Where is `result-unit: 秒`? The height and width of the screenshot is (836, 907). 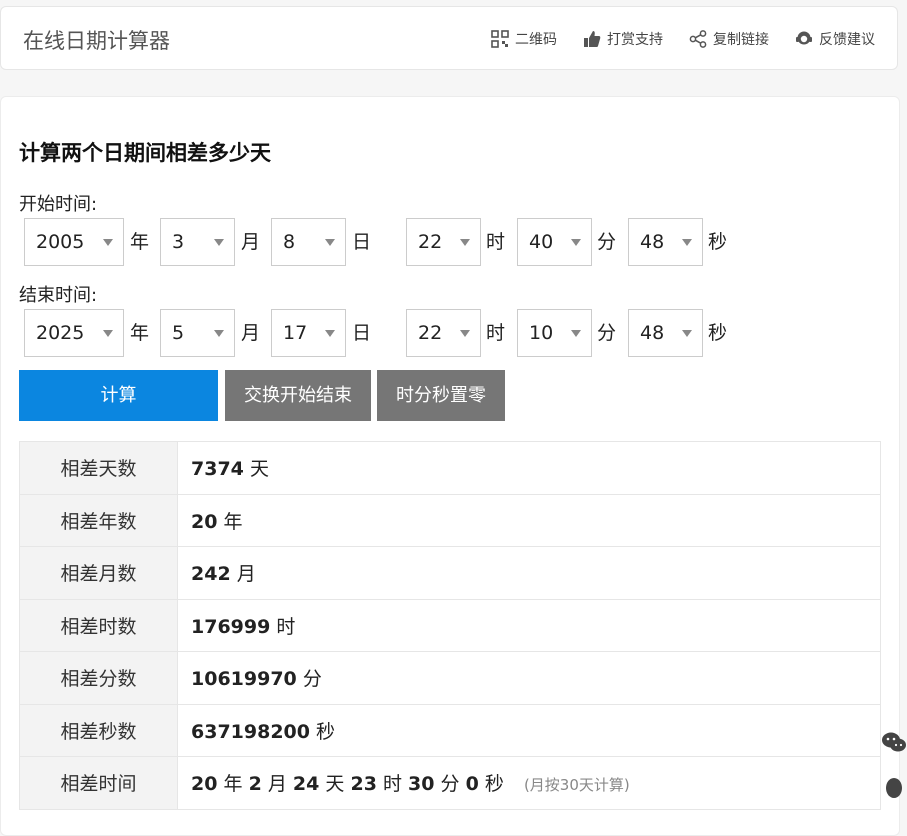 result-unit: 秒 is located at coordinates (326, 731).